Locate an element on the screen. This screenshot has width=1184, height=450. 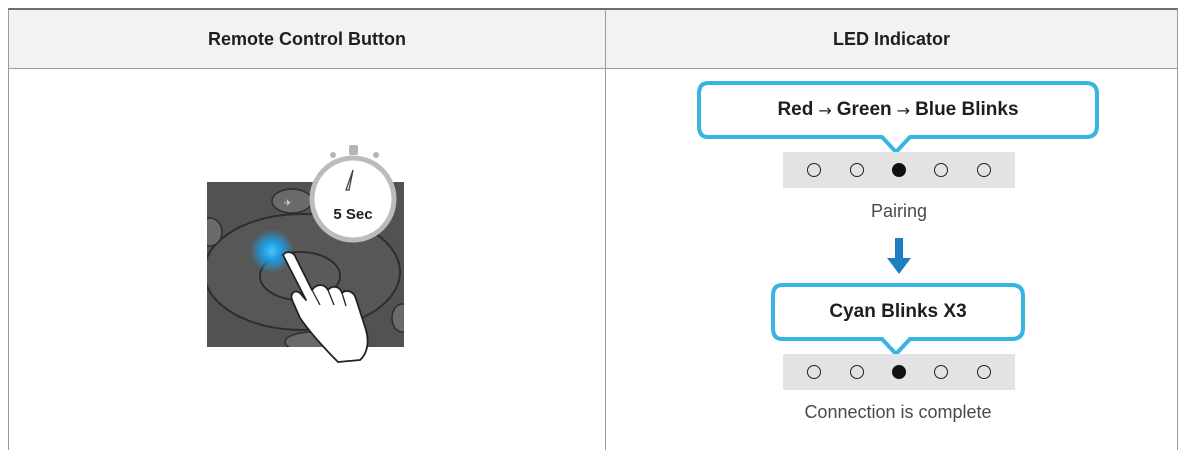
led-strip-pairing is located at coordinates (899, 170).